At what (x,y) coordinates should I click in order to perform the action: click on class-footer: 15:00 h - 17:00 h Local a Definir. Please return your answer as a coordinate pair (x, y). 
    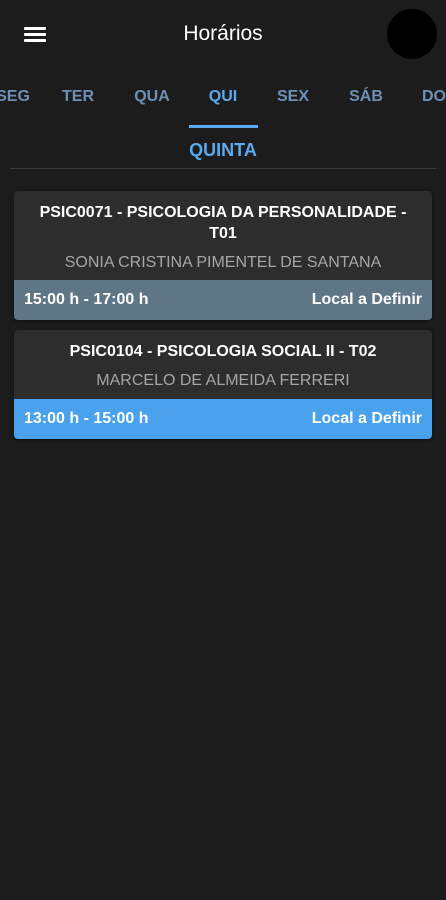
    Looking at the image, I should click on (223, 300).